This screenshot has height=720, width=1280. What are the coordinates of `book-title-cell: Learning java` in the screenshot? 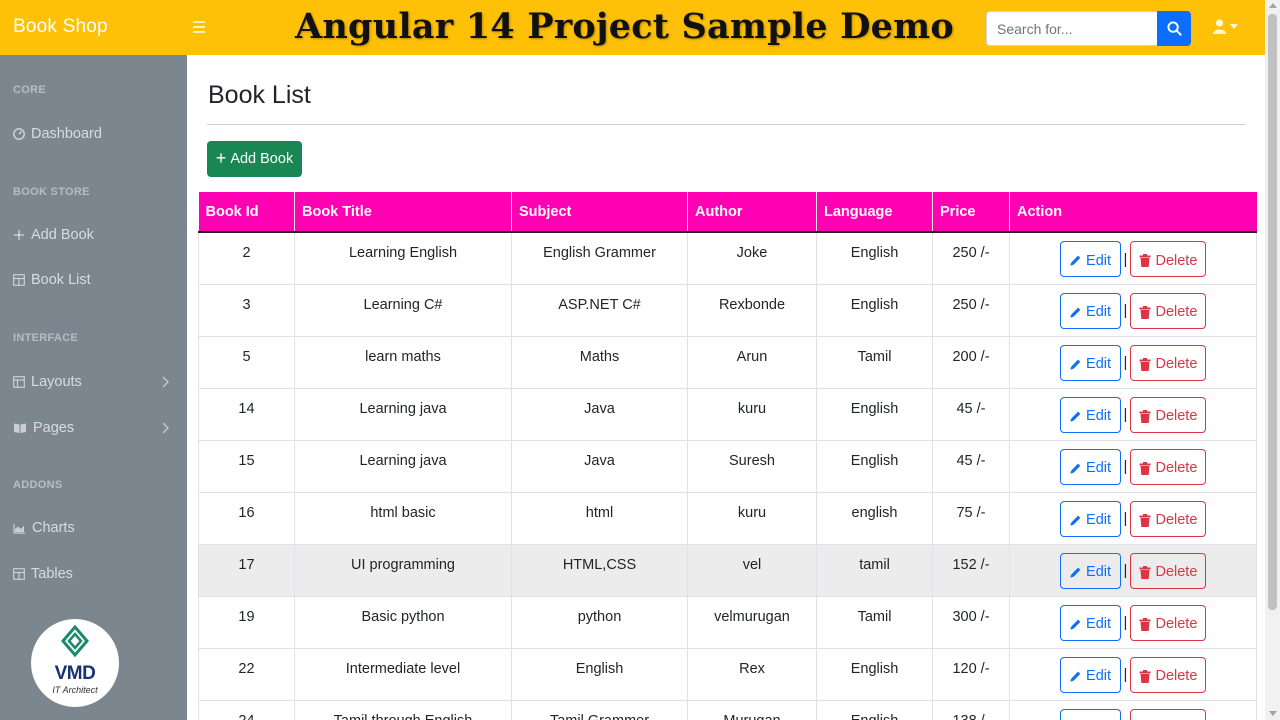 It's located at (403, 466).